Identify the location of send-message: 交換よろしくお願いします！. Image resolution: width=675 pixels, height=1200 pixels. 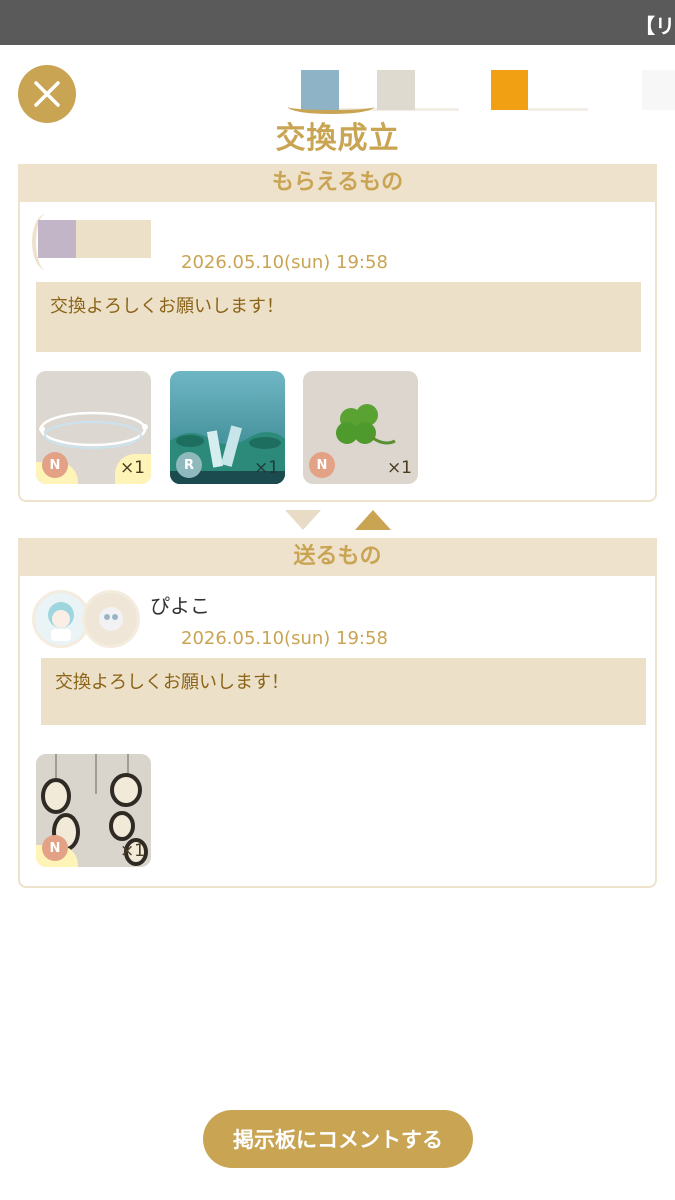
(343, 691).